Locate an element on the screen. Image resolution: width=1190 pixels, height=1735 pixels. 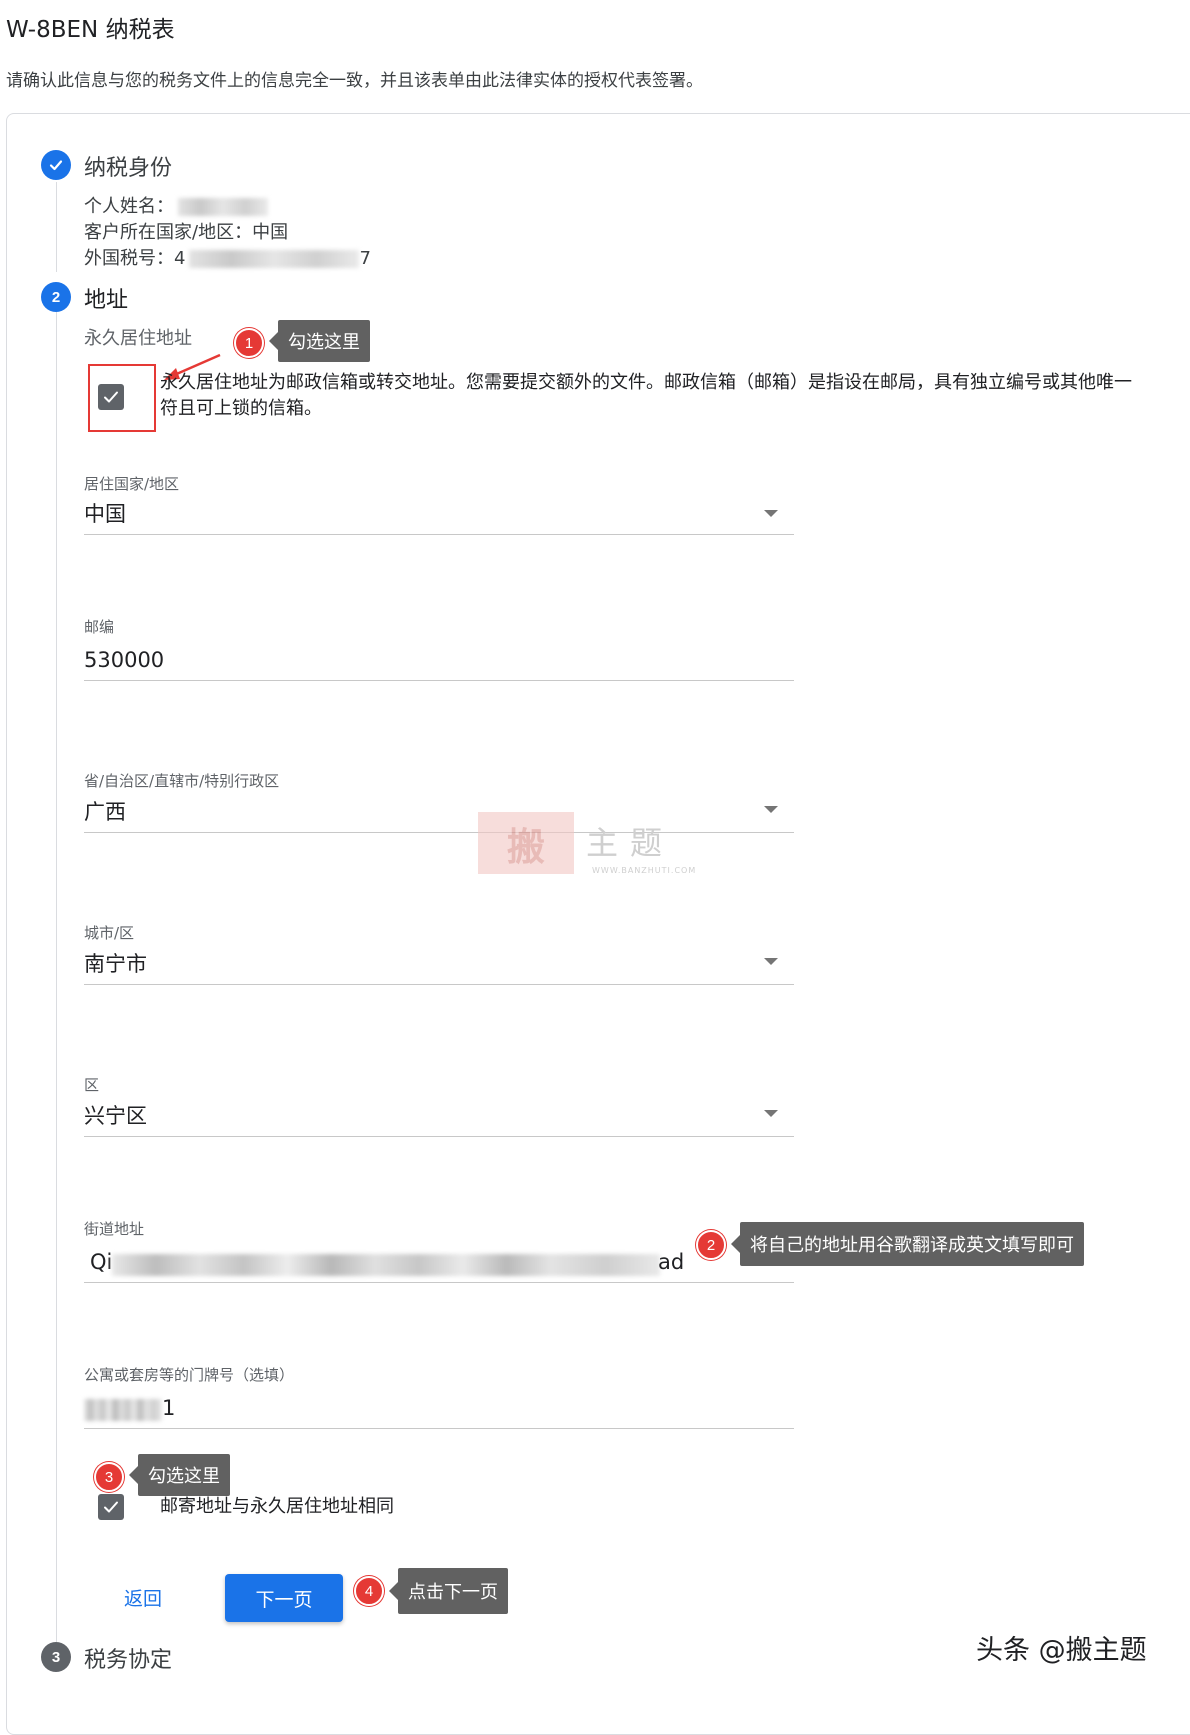
personal-name-label: 个人姓名： is located at coordinates (129, 206).